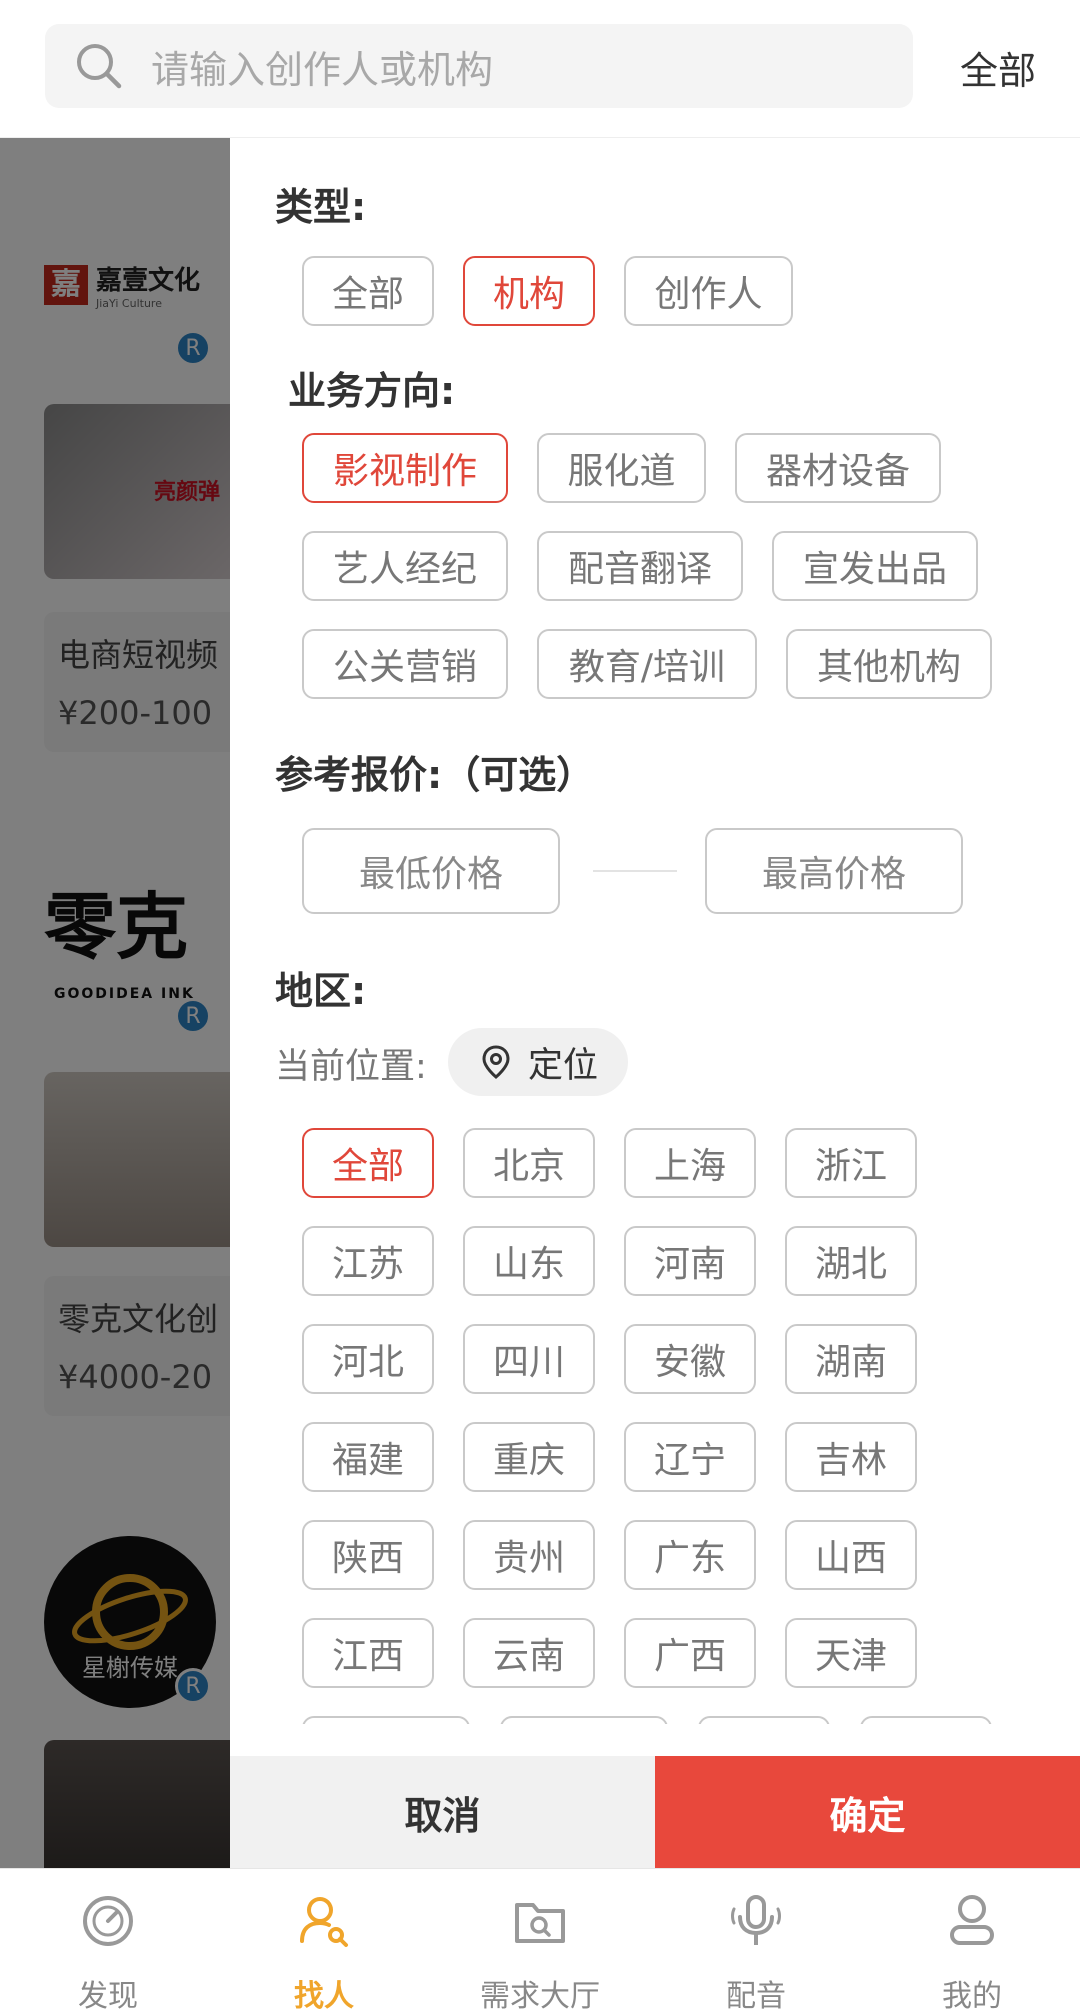  Describe the element at coordinates (372, 391) in the screenshot. I see `business-section-title: 业务方向:` at that location.